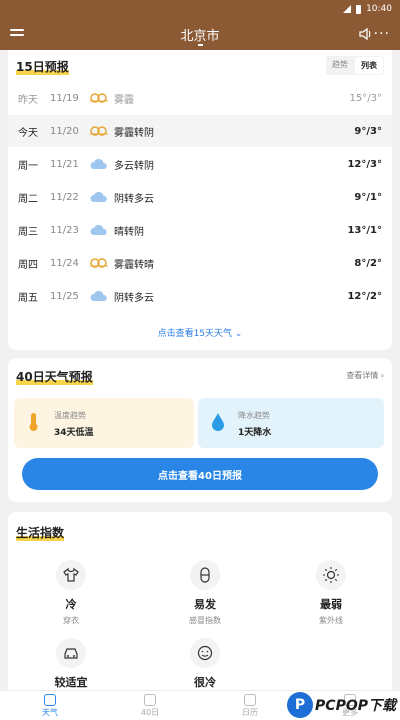  I want to click on view-toggle: 趋势 列表, so click(355, 65).